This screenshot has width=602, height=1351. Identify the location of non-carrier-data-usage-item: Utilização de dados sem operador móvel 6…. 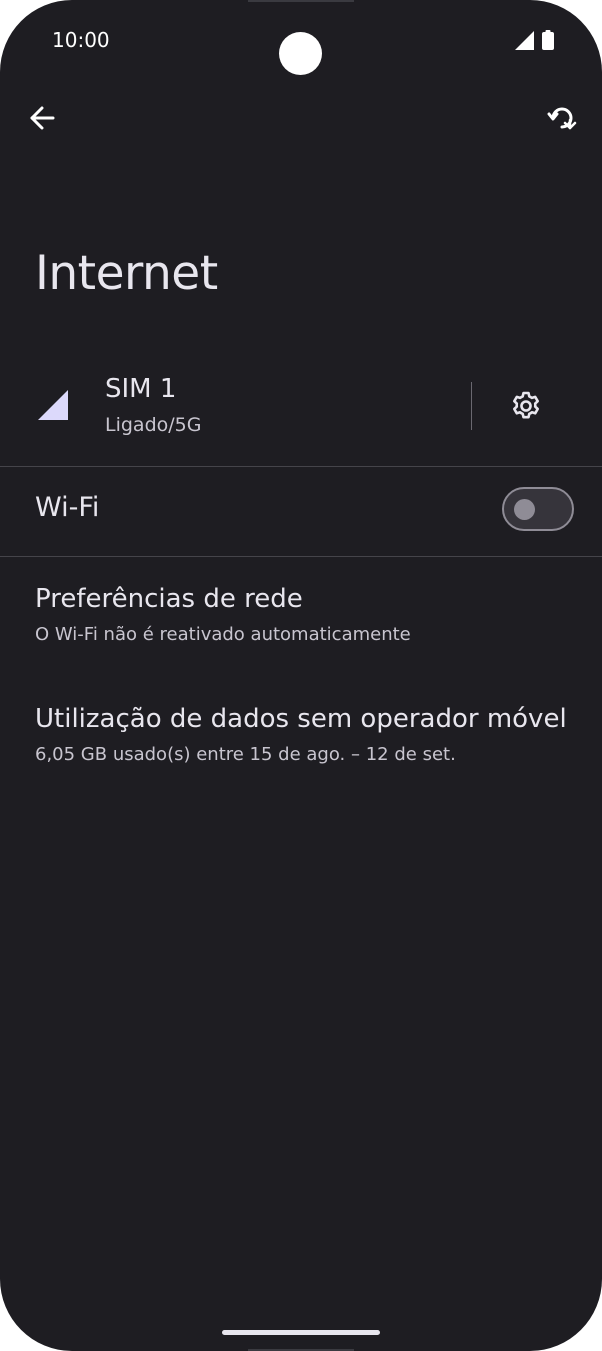
(301, 744).